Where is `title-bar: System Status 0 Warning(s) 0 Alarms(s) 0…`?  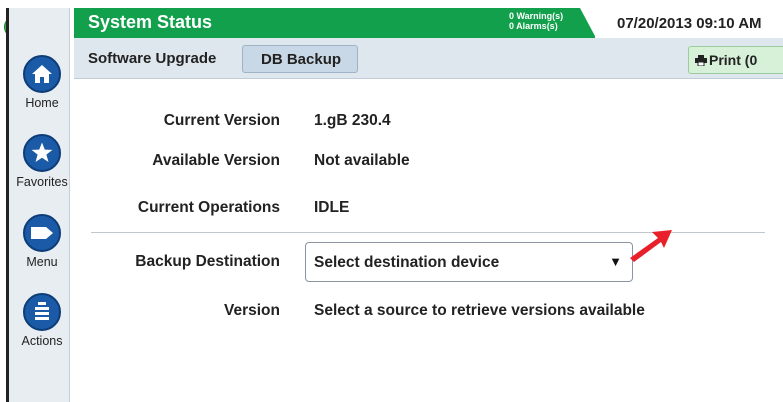 title-bar: System Status 0 Warning(s) 0 Alarms(s) 0… is located at coordinates (428, 23).